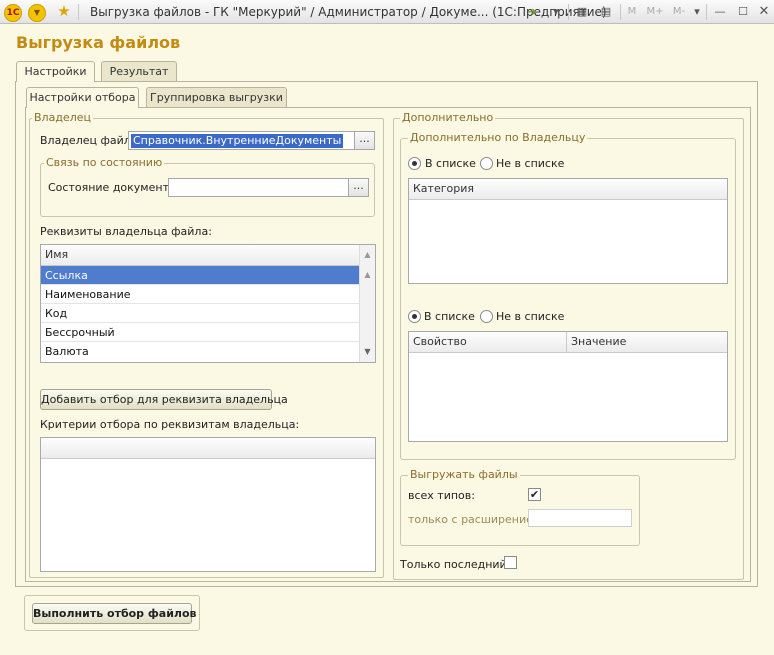 The height and width of the screenshot is (655, 774). Describe the element at coordinates (568, 189) in the screenshot. I see `category-table-header: Категория` at that location.